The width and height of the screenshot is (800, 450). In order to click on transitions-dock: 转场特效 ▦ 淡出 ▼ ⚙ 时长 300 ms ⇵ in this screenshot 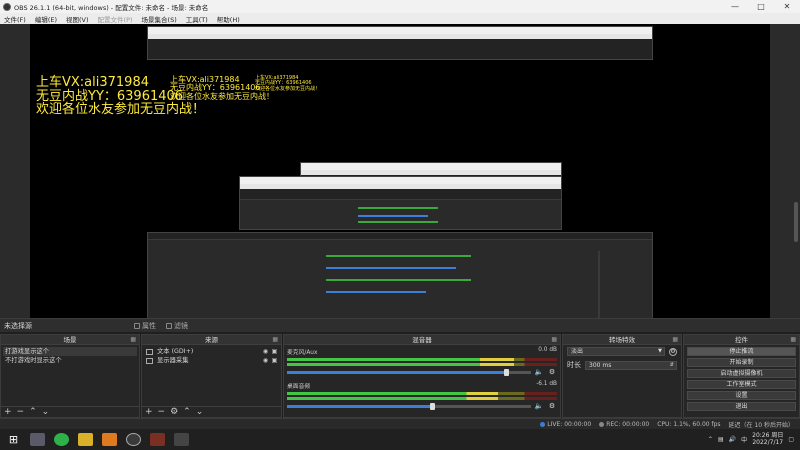, I will do `click(622, 376)`.